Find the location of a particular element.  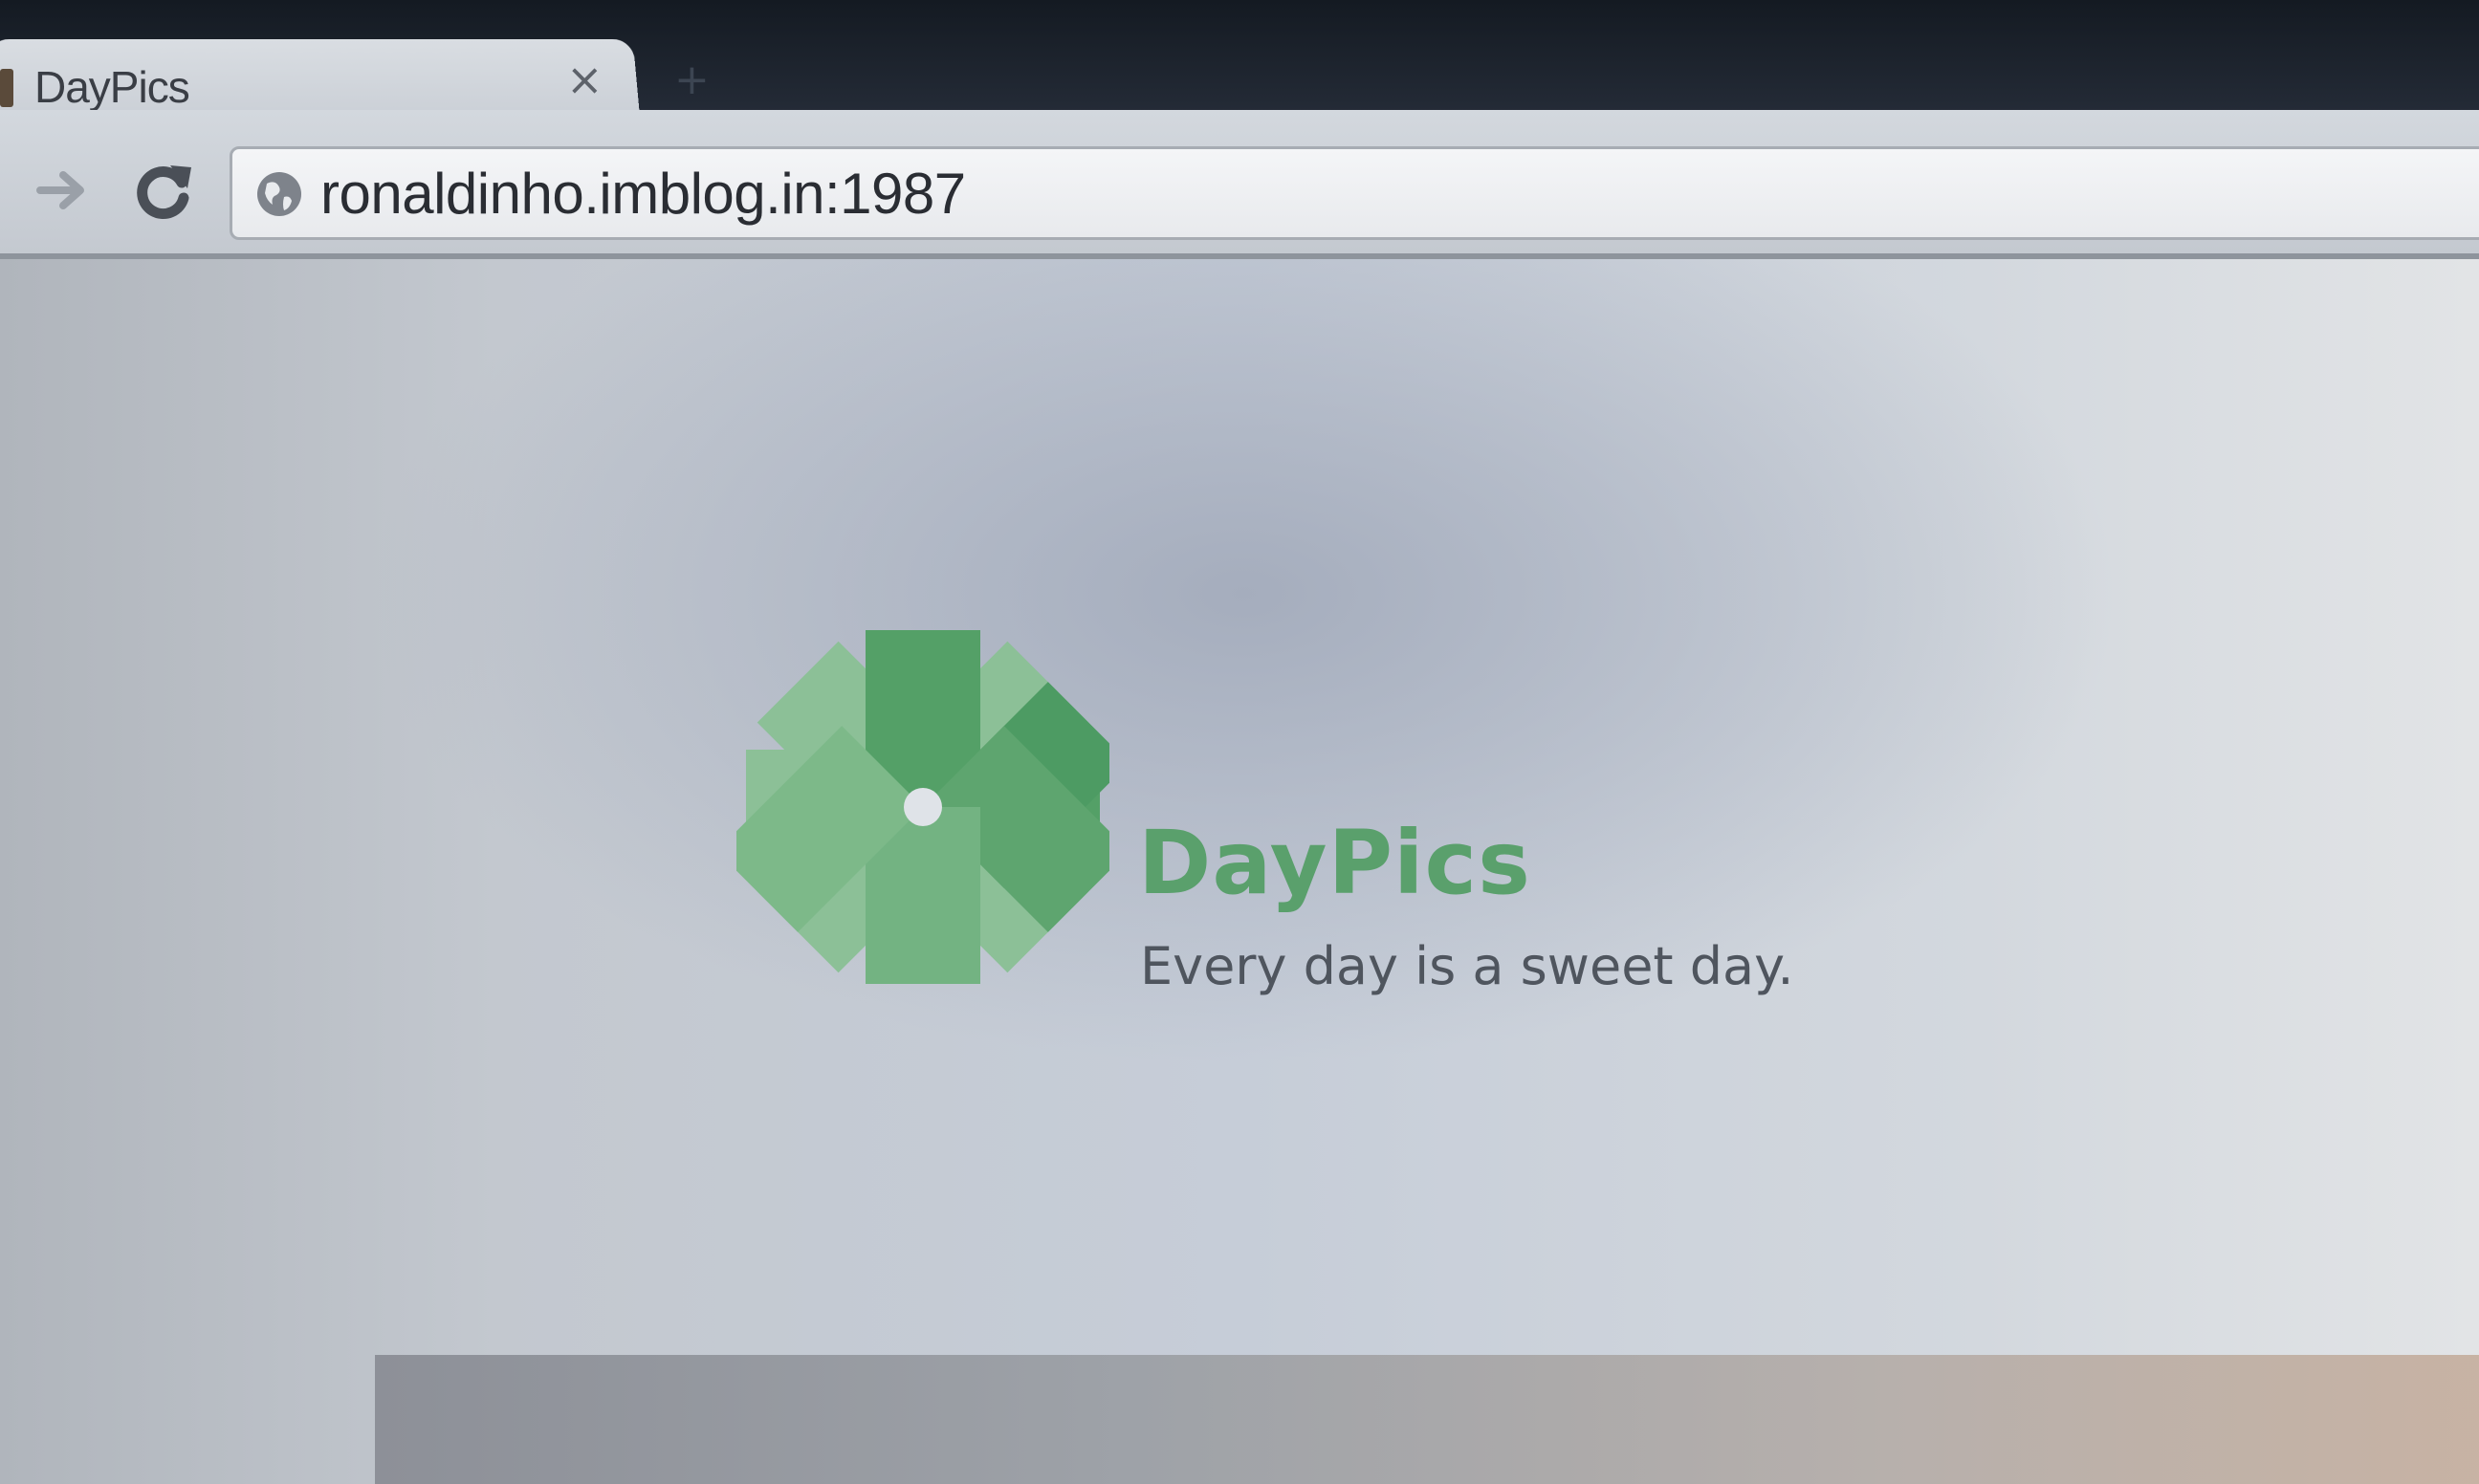

tagline: Every day is a sweet day. is located at coordinates (1467, 966).